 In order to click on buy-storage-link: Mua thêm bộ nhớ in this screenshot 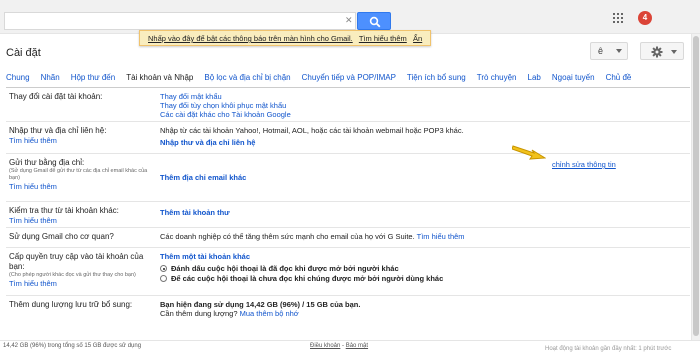, I will do `click(269, 313)`.